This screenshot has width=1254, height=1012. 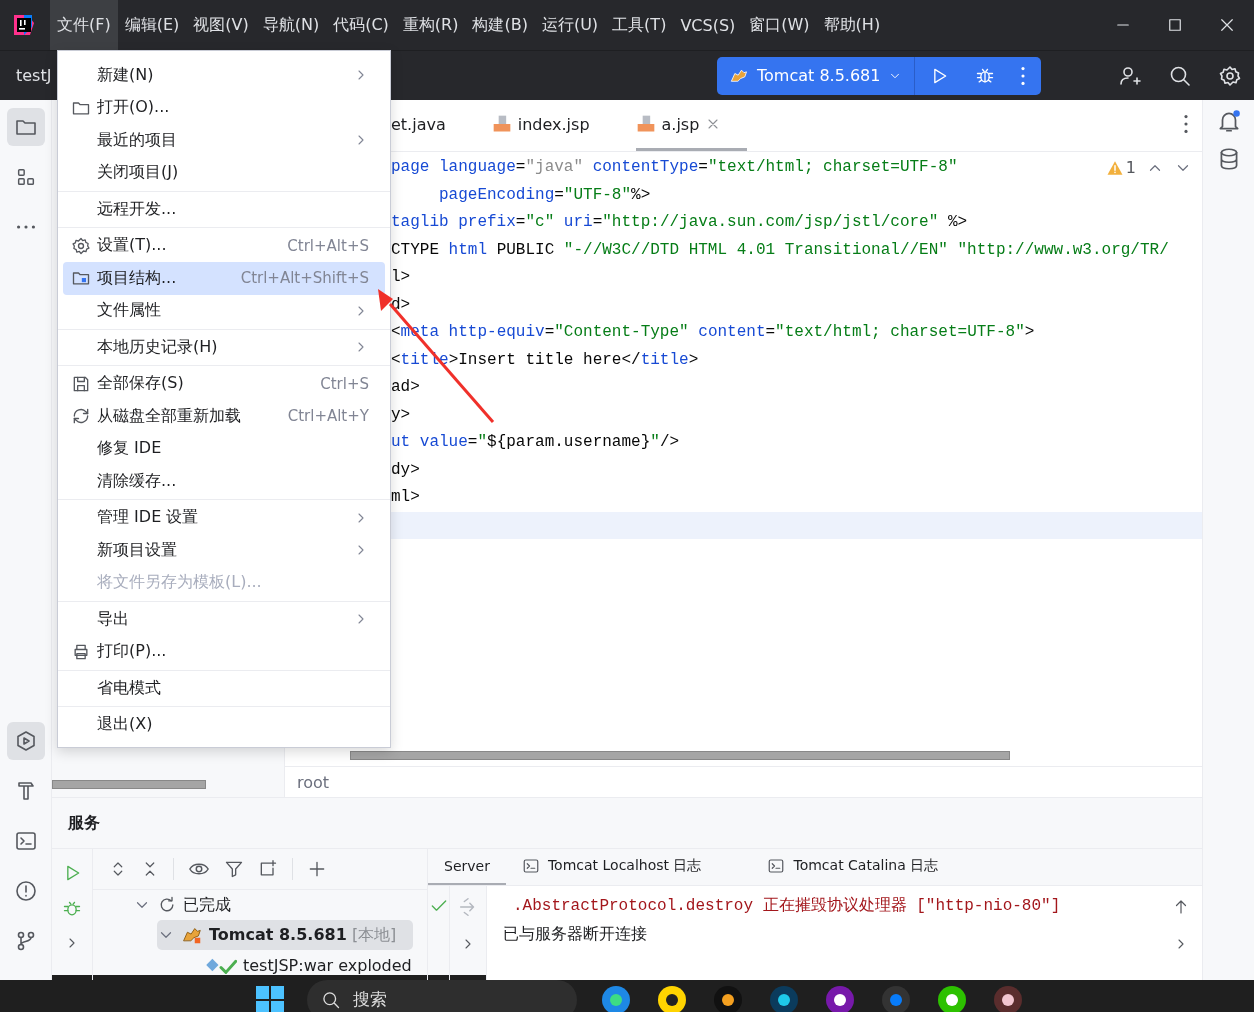 I want to click on search-icon, so click(x=331, y=999).